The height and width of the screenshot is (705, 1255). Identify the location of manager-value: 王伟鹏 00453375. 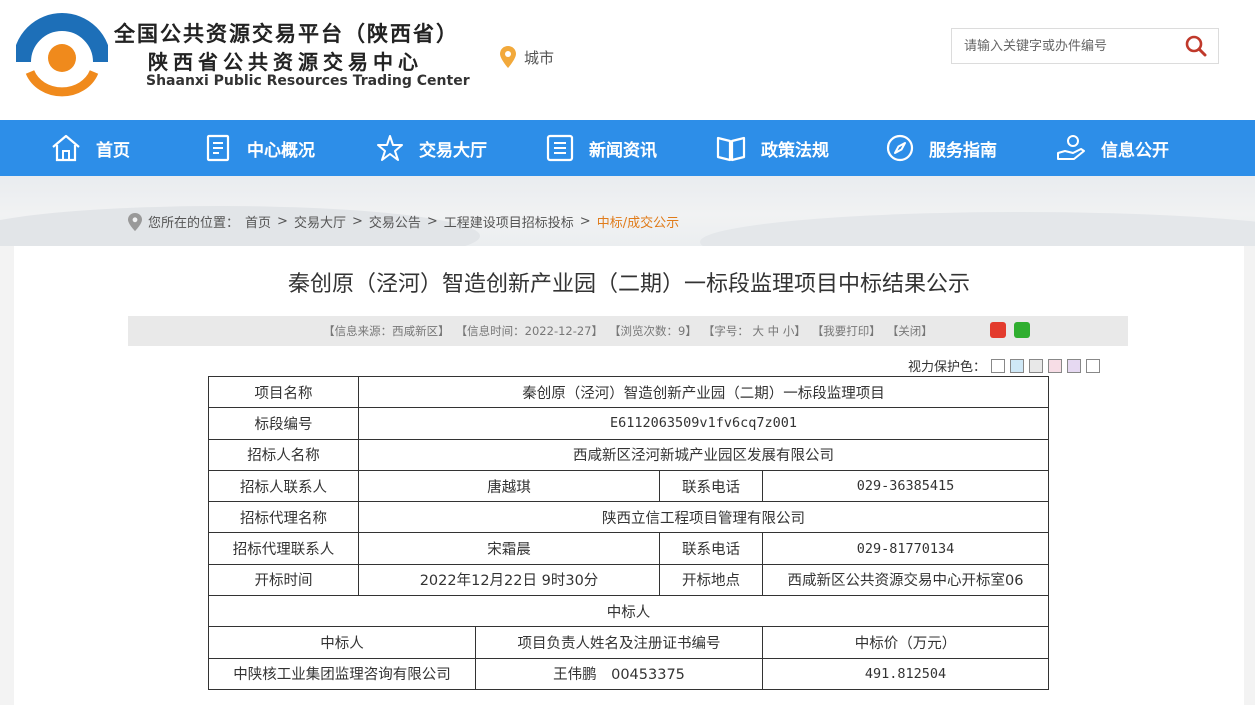
(619, 673).